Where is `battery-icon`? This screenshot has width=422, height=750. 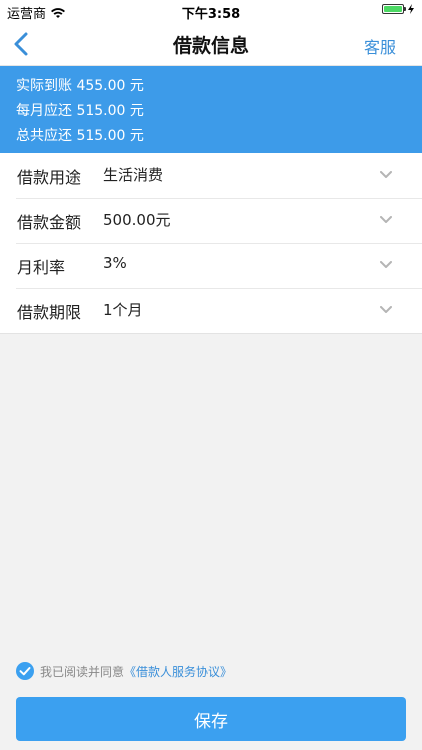 battery-icon is located at coordinates (394, 9).